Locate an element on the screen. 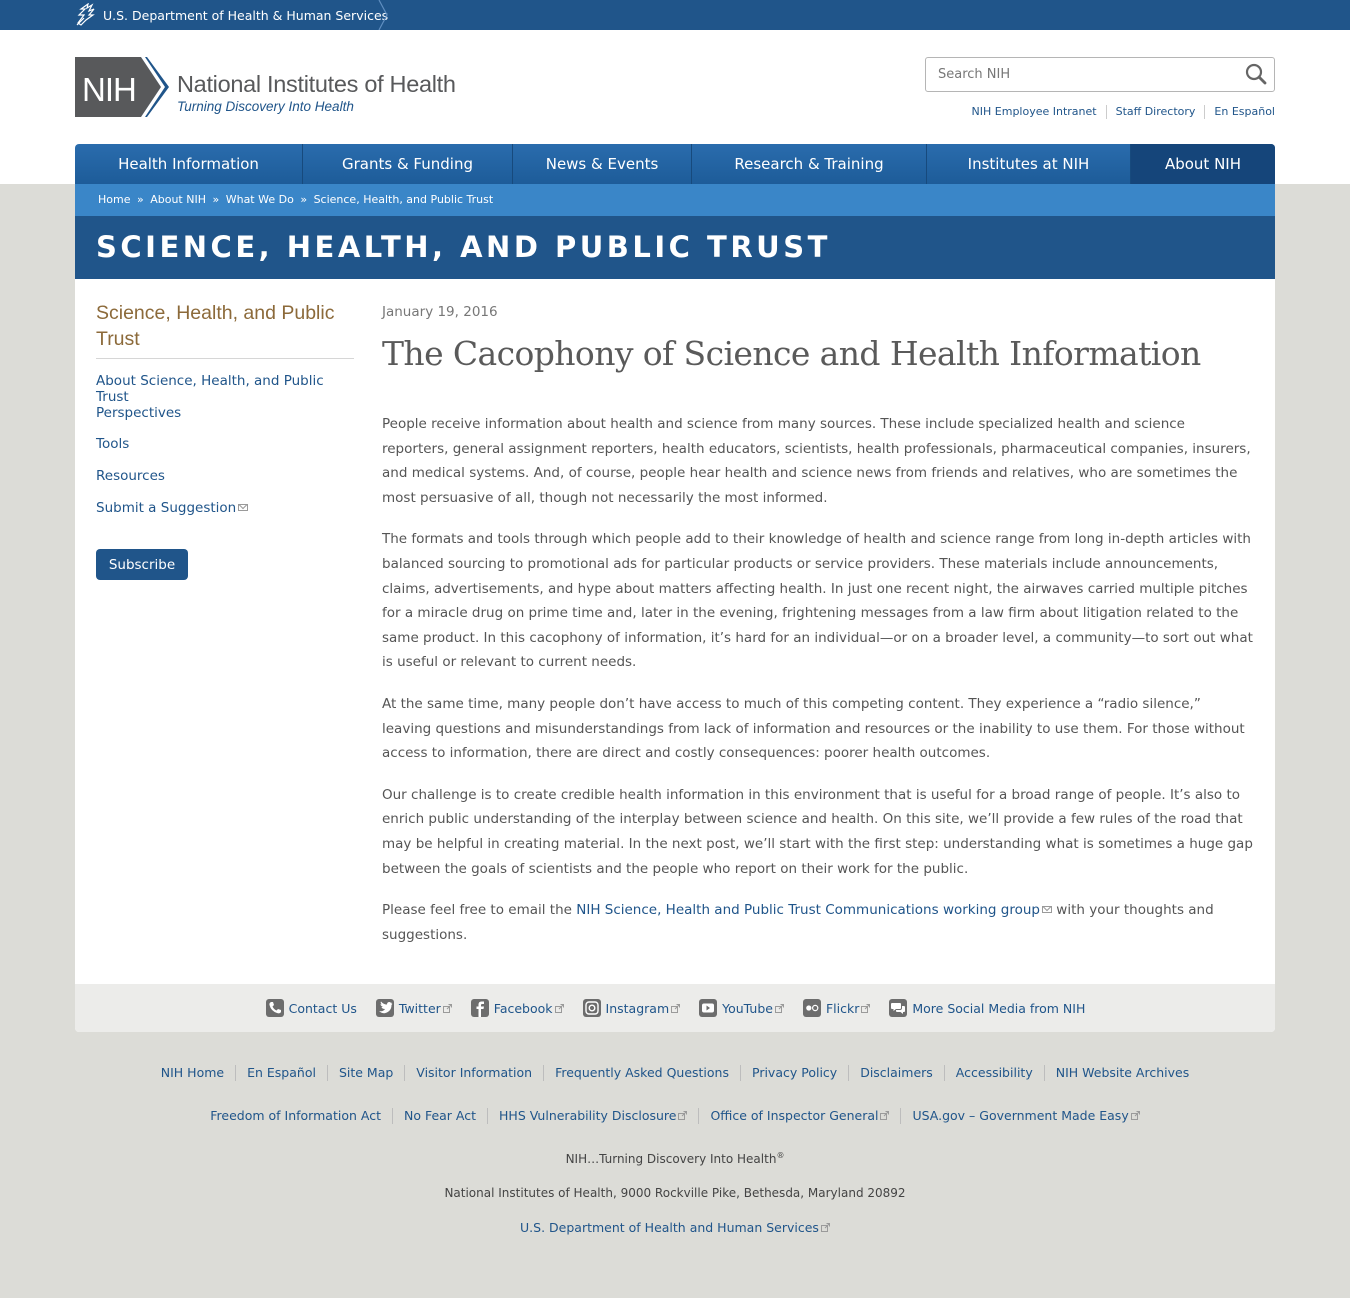  social-youtube: YouTube is located at coordinates (741, 1008).